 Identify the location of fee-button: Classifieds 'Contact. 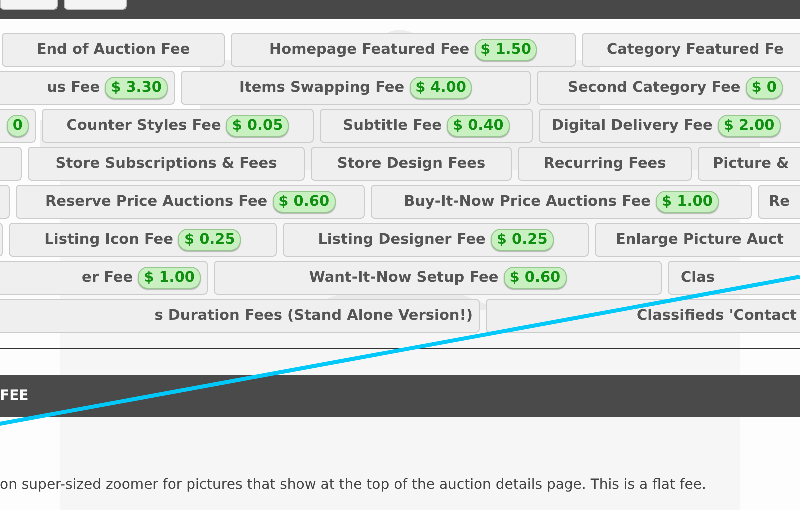
(643, 316).